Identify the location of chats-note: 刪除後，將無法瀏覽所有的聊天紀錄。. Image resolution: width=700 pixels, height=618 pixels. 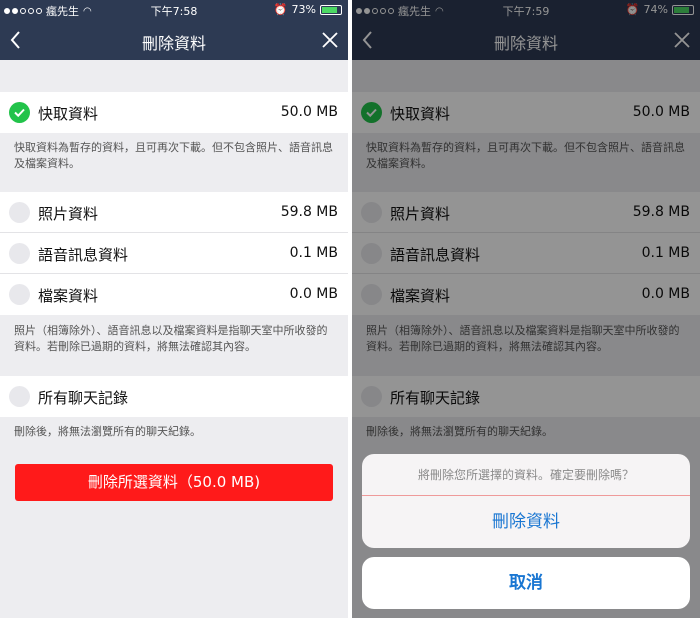
(107, 431).